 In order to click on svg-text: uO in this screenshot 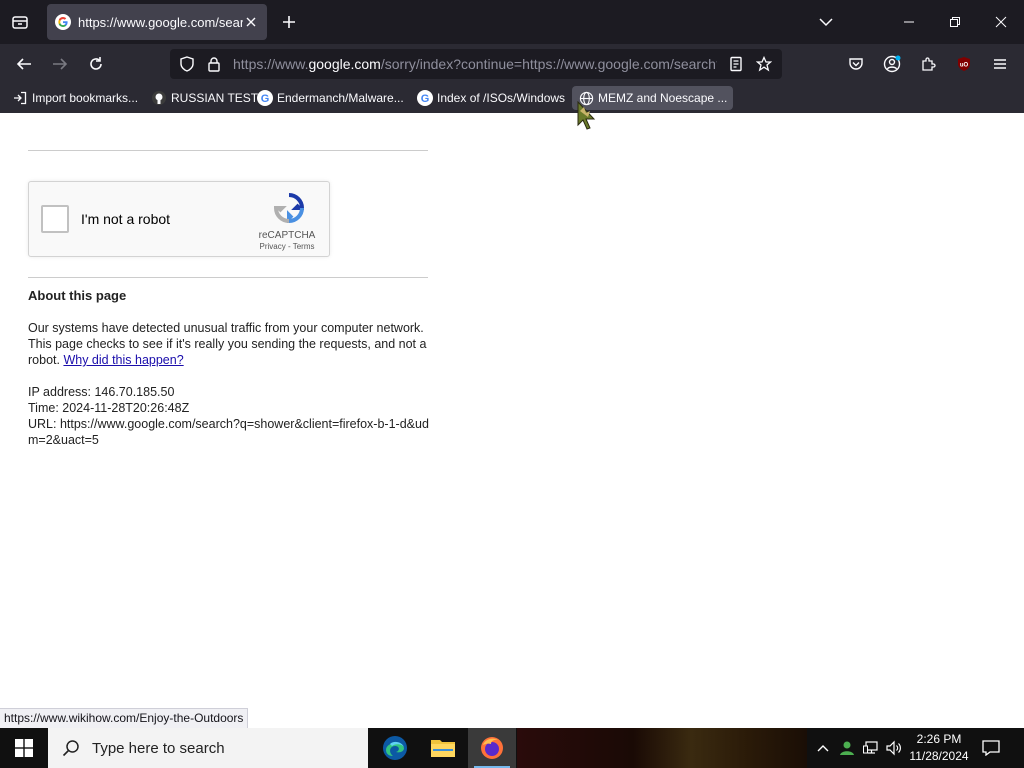, I will do `click(964, 66)`.